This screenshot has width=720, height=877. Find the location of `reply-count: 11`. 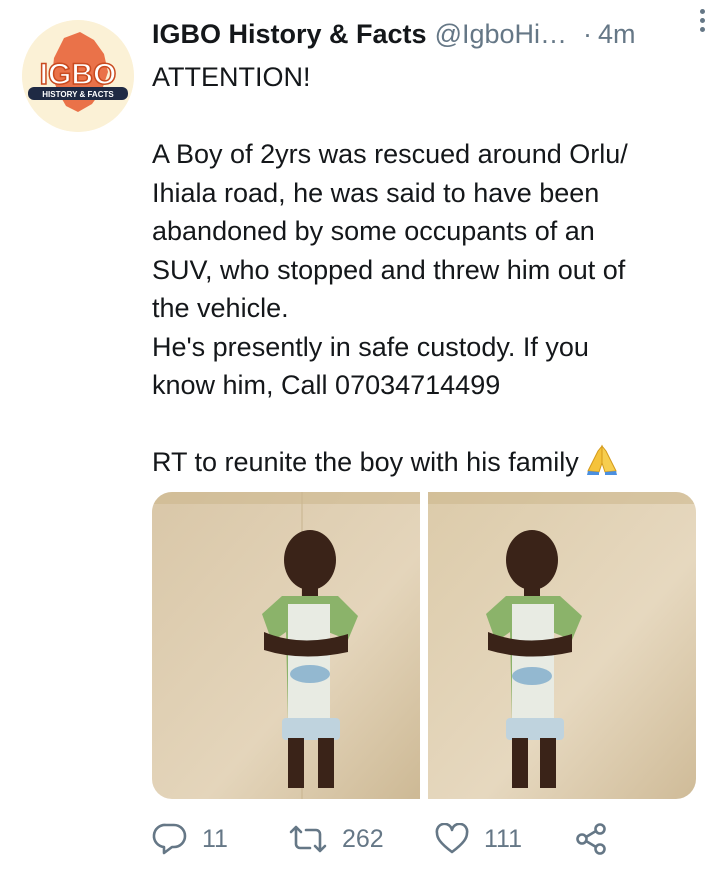

reply-count: 11 is located at coordinates (215, 838).